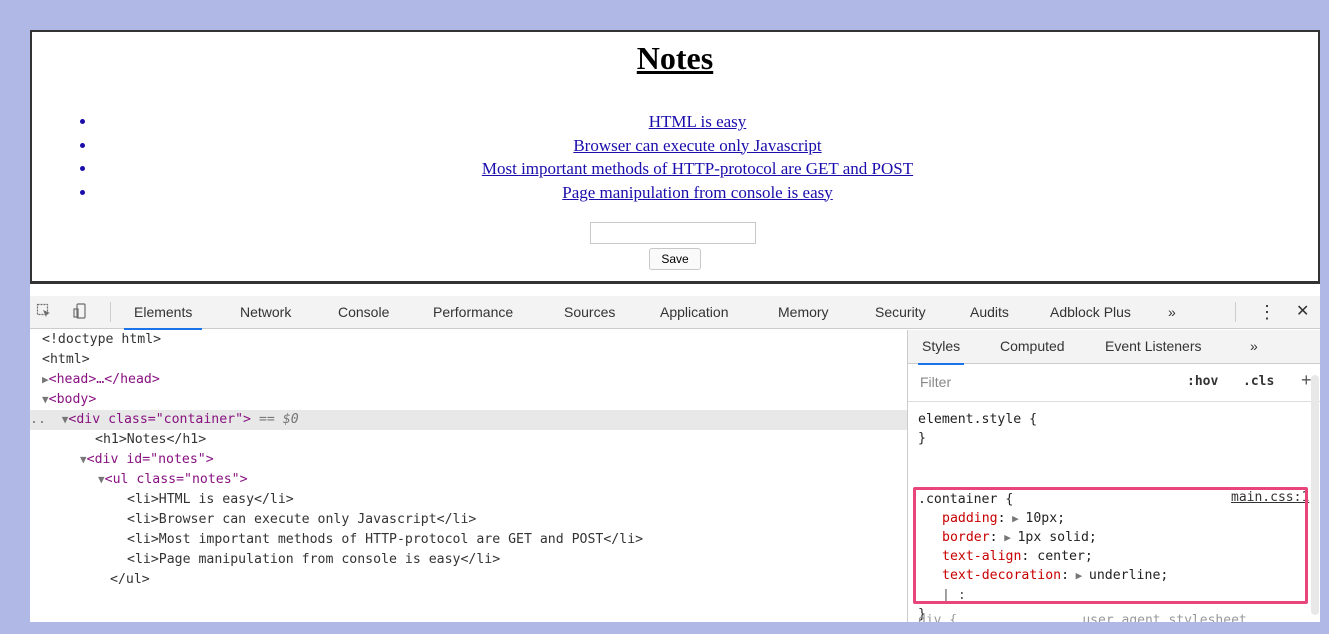  What do you see at coordinates (72, 399) in the screenshot?
I see `dom-body: <body>` at bounding box center [72, 399].